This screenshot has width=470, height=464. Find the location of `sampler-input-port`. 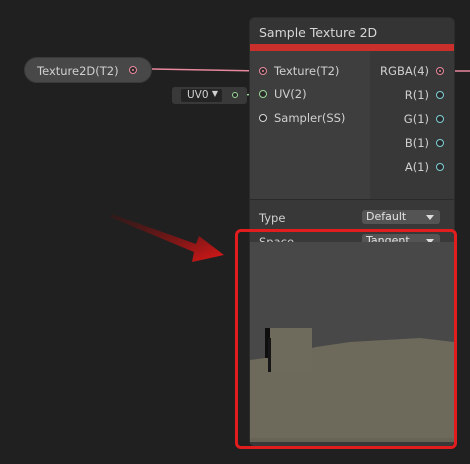

sampler-input-port is located at coordinates (263, 118).